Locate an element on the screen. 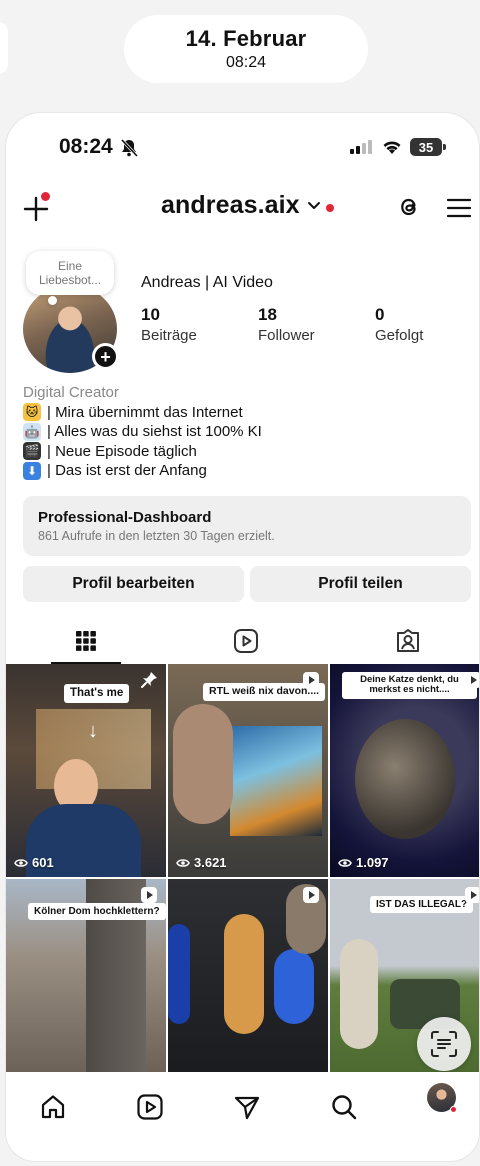 The width and height of the screenshot is (480, 1166). bio-line: ⬇ | Das ist erst der Anfang is located at coordinates (142, 471).